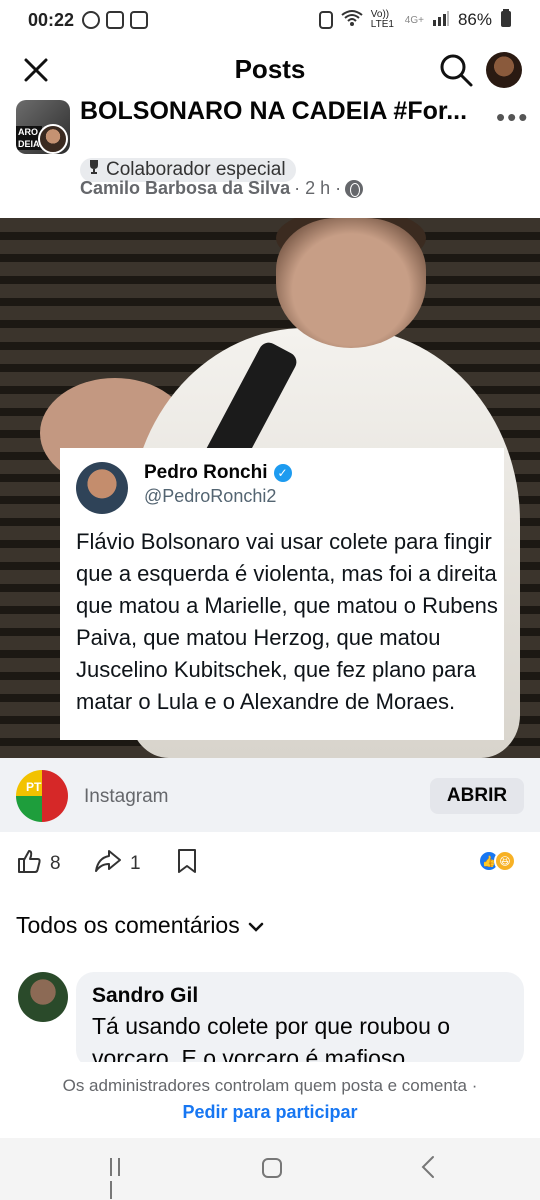  Describe the element at coordinates (474, 19) in the screenshot. I see `battery-percent: 86%` at that location.